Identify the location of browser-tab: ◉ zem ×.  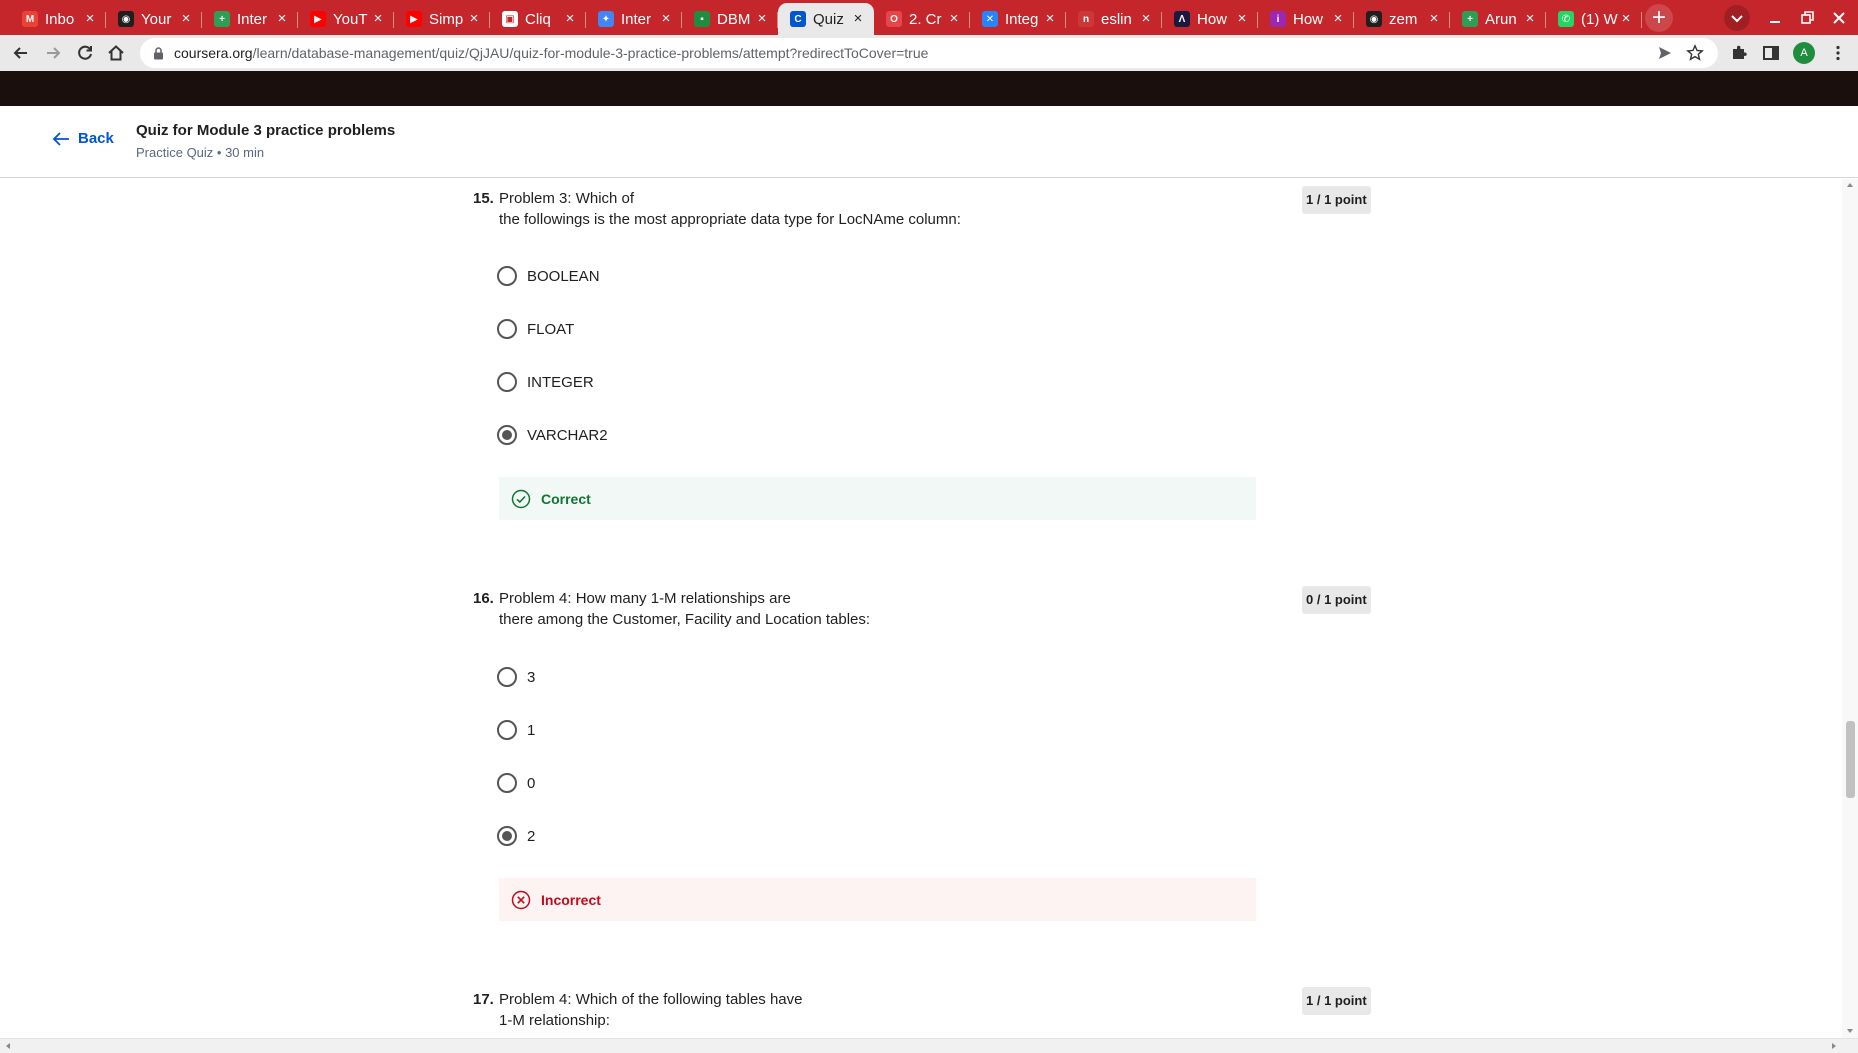
(1402, 19).